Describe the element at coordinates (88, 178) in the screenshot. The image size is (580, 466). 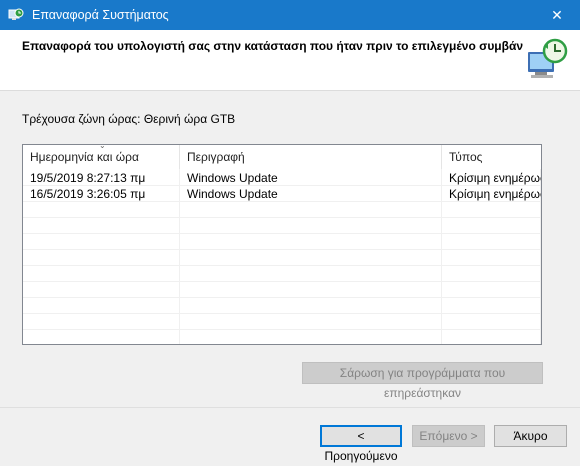
I see `row-date: 19/5/2019 8:27:13 πμ` at that location.